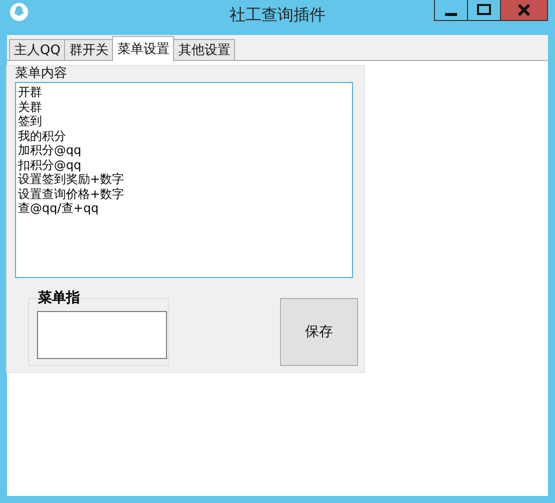 Image resolution: width=555 pixels, height=503 pixels. I want to click on menu-line: 扣积分@qq, so click(50, 165).